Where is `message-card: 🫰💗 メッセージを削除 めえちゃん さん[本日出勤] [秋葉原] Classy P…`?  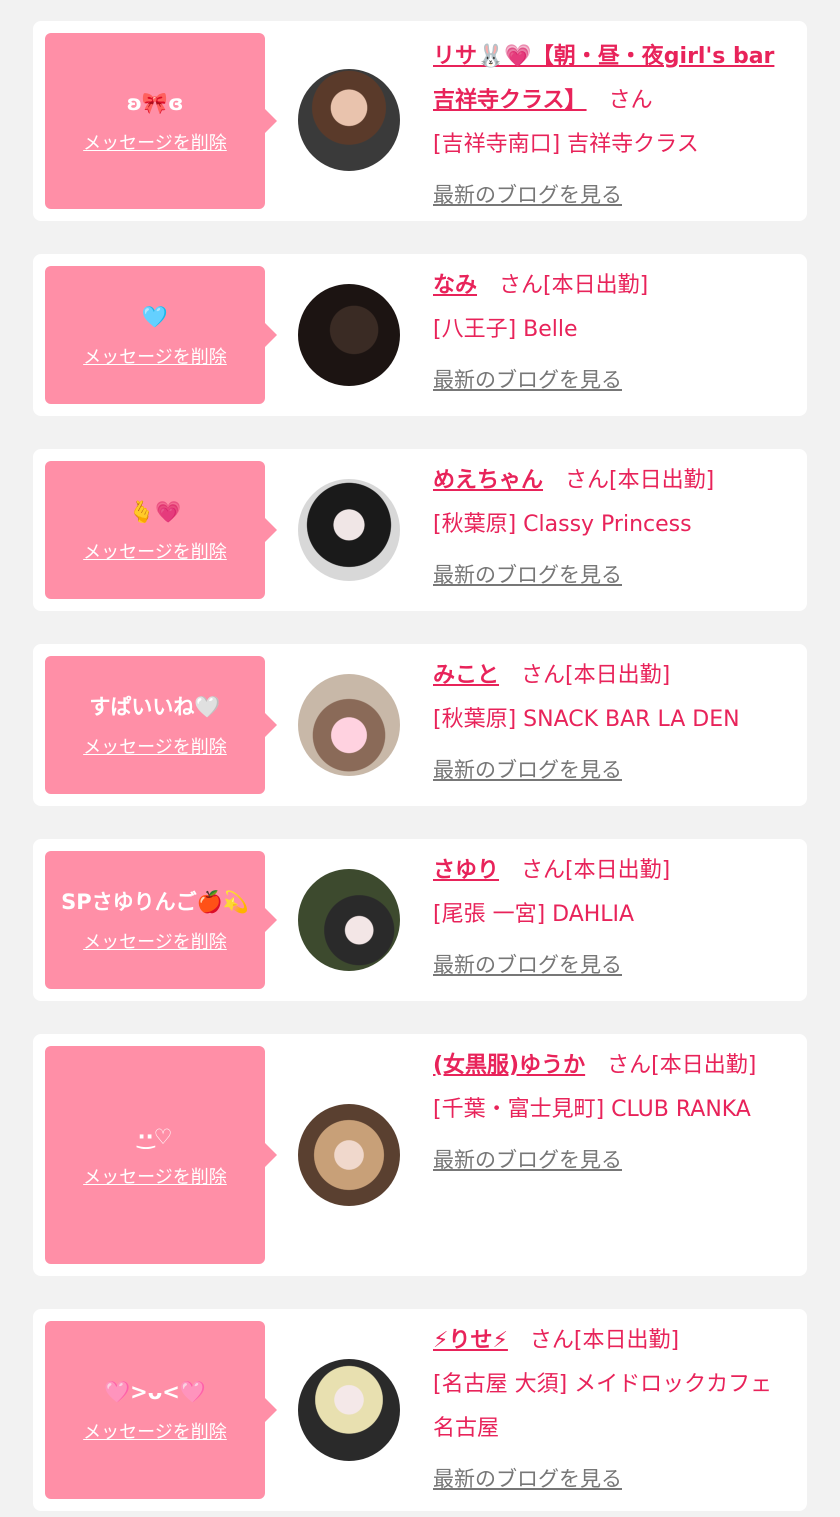 message-card: 🫰💗 メッセージを削除 めえちゃん さん[本日出勤] [秋葉原] Classy P… is located at coordinates (420, 530).